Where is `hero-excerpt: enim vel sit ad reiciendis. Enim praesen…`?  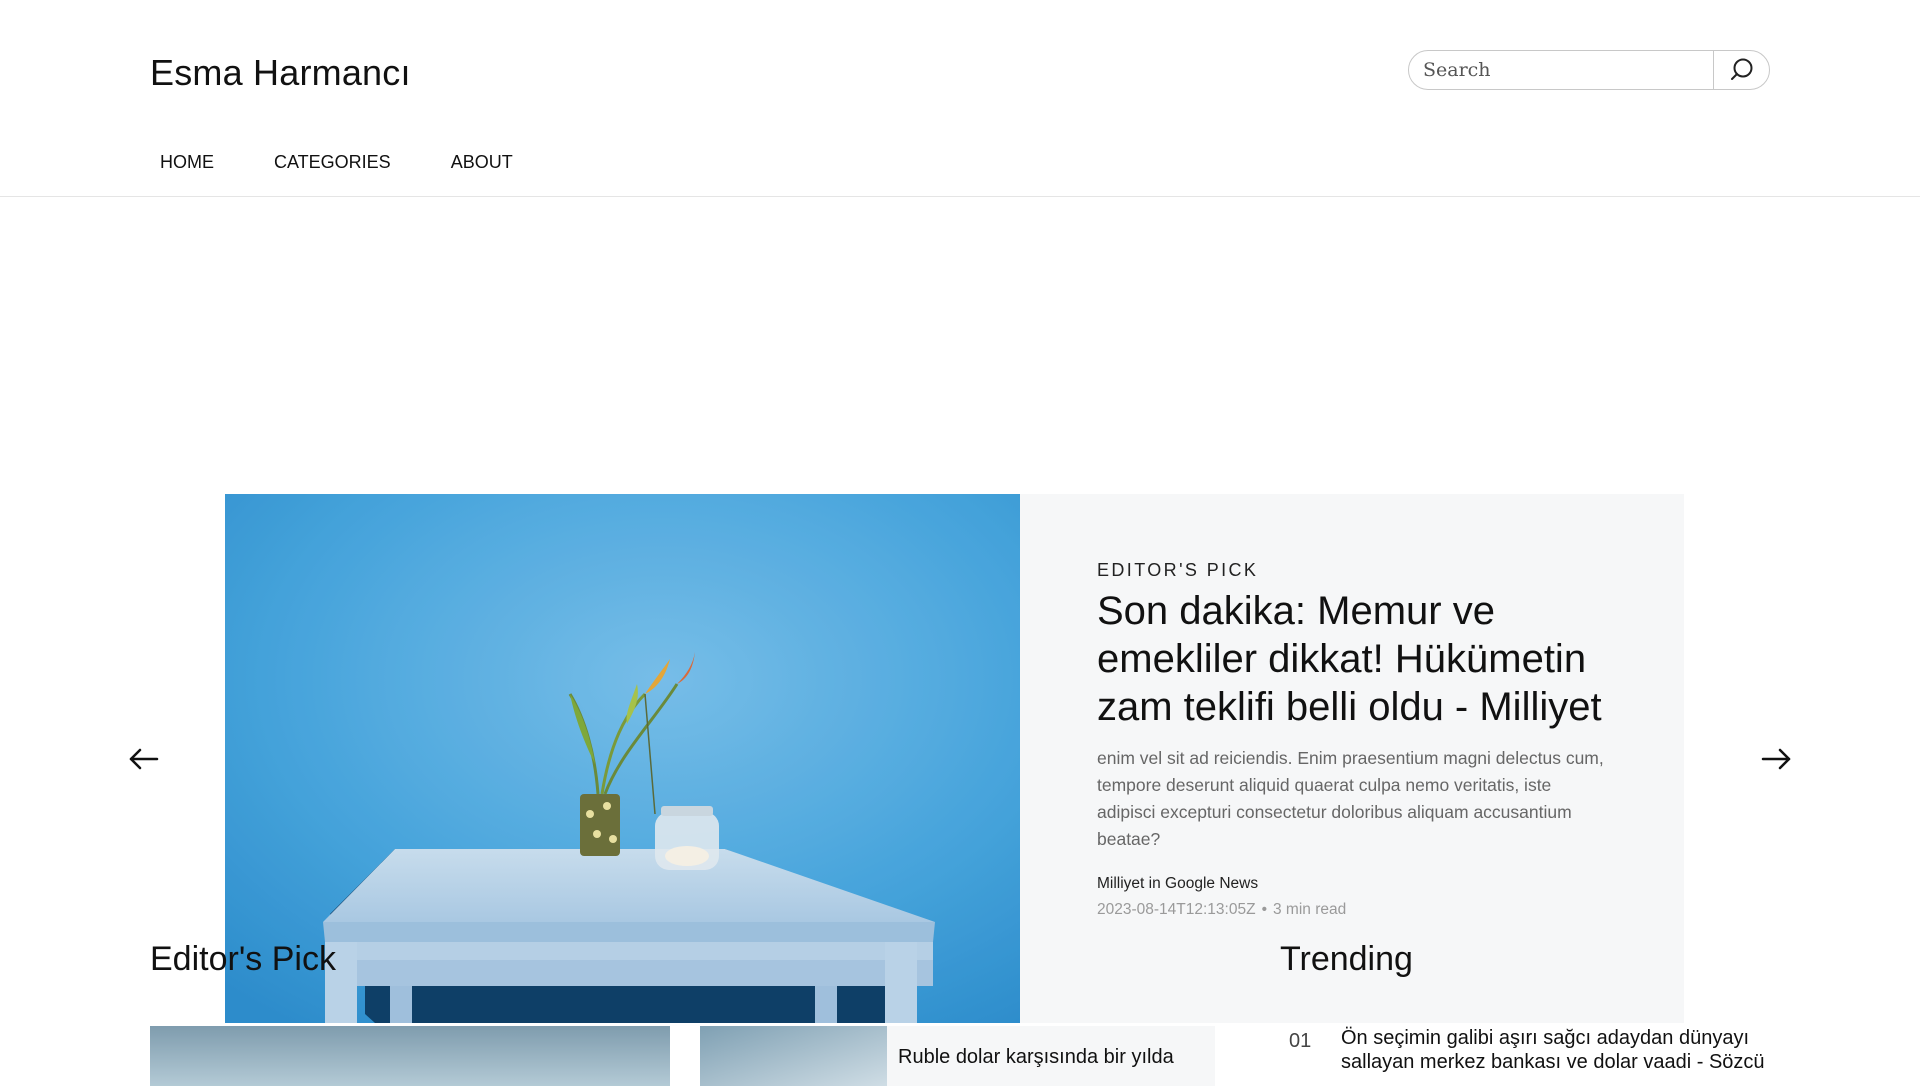
hero-excerpt: enim vel sit ad reiciendis. Enim praesen… is located at coordinates (1350, 798).